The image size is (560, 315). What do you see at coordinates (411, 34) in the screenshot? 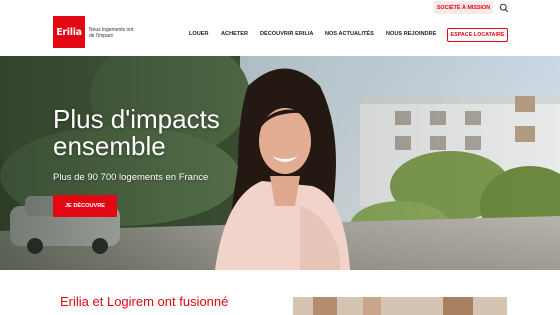
I see `nav-item-nous-rejoindre: NOUS REJOINDRE` at bounding box center [411, 34].